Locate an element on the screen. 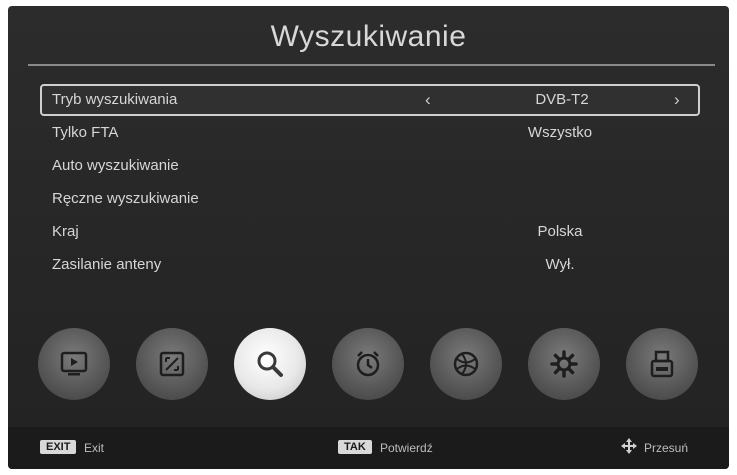 This screenshot has height=475, width=737. picture-menu-button is located at coordinates (172, 364).